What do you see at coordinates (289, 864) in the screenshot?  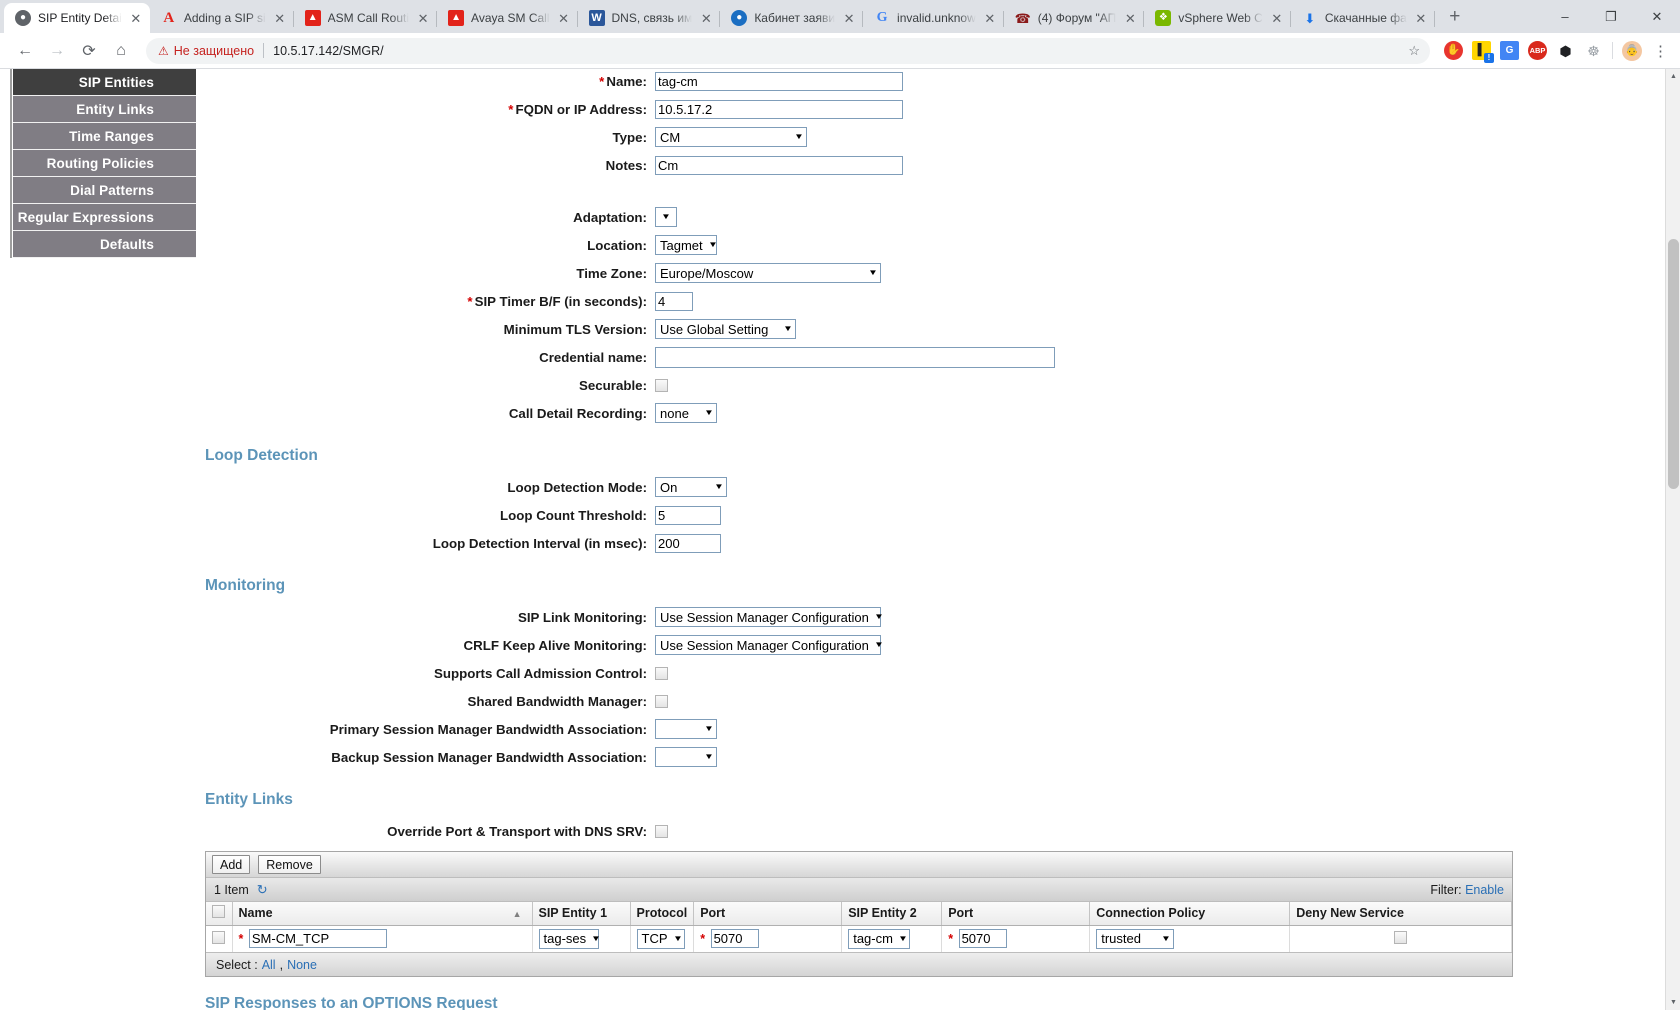 I see `remove-button: Remove` at bounding box center [289, 864].